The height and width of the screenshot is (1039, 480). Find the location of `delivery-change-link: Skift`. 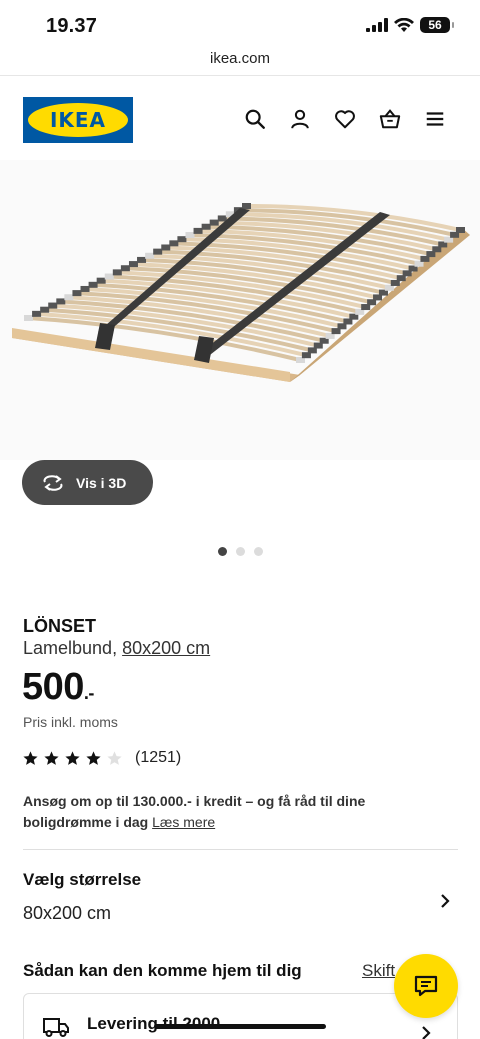

delivery-change-link: Skift is located at coordinates (378, 971).